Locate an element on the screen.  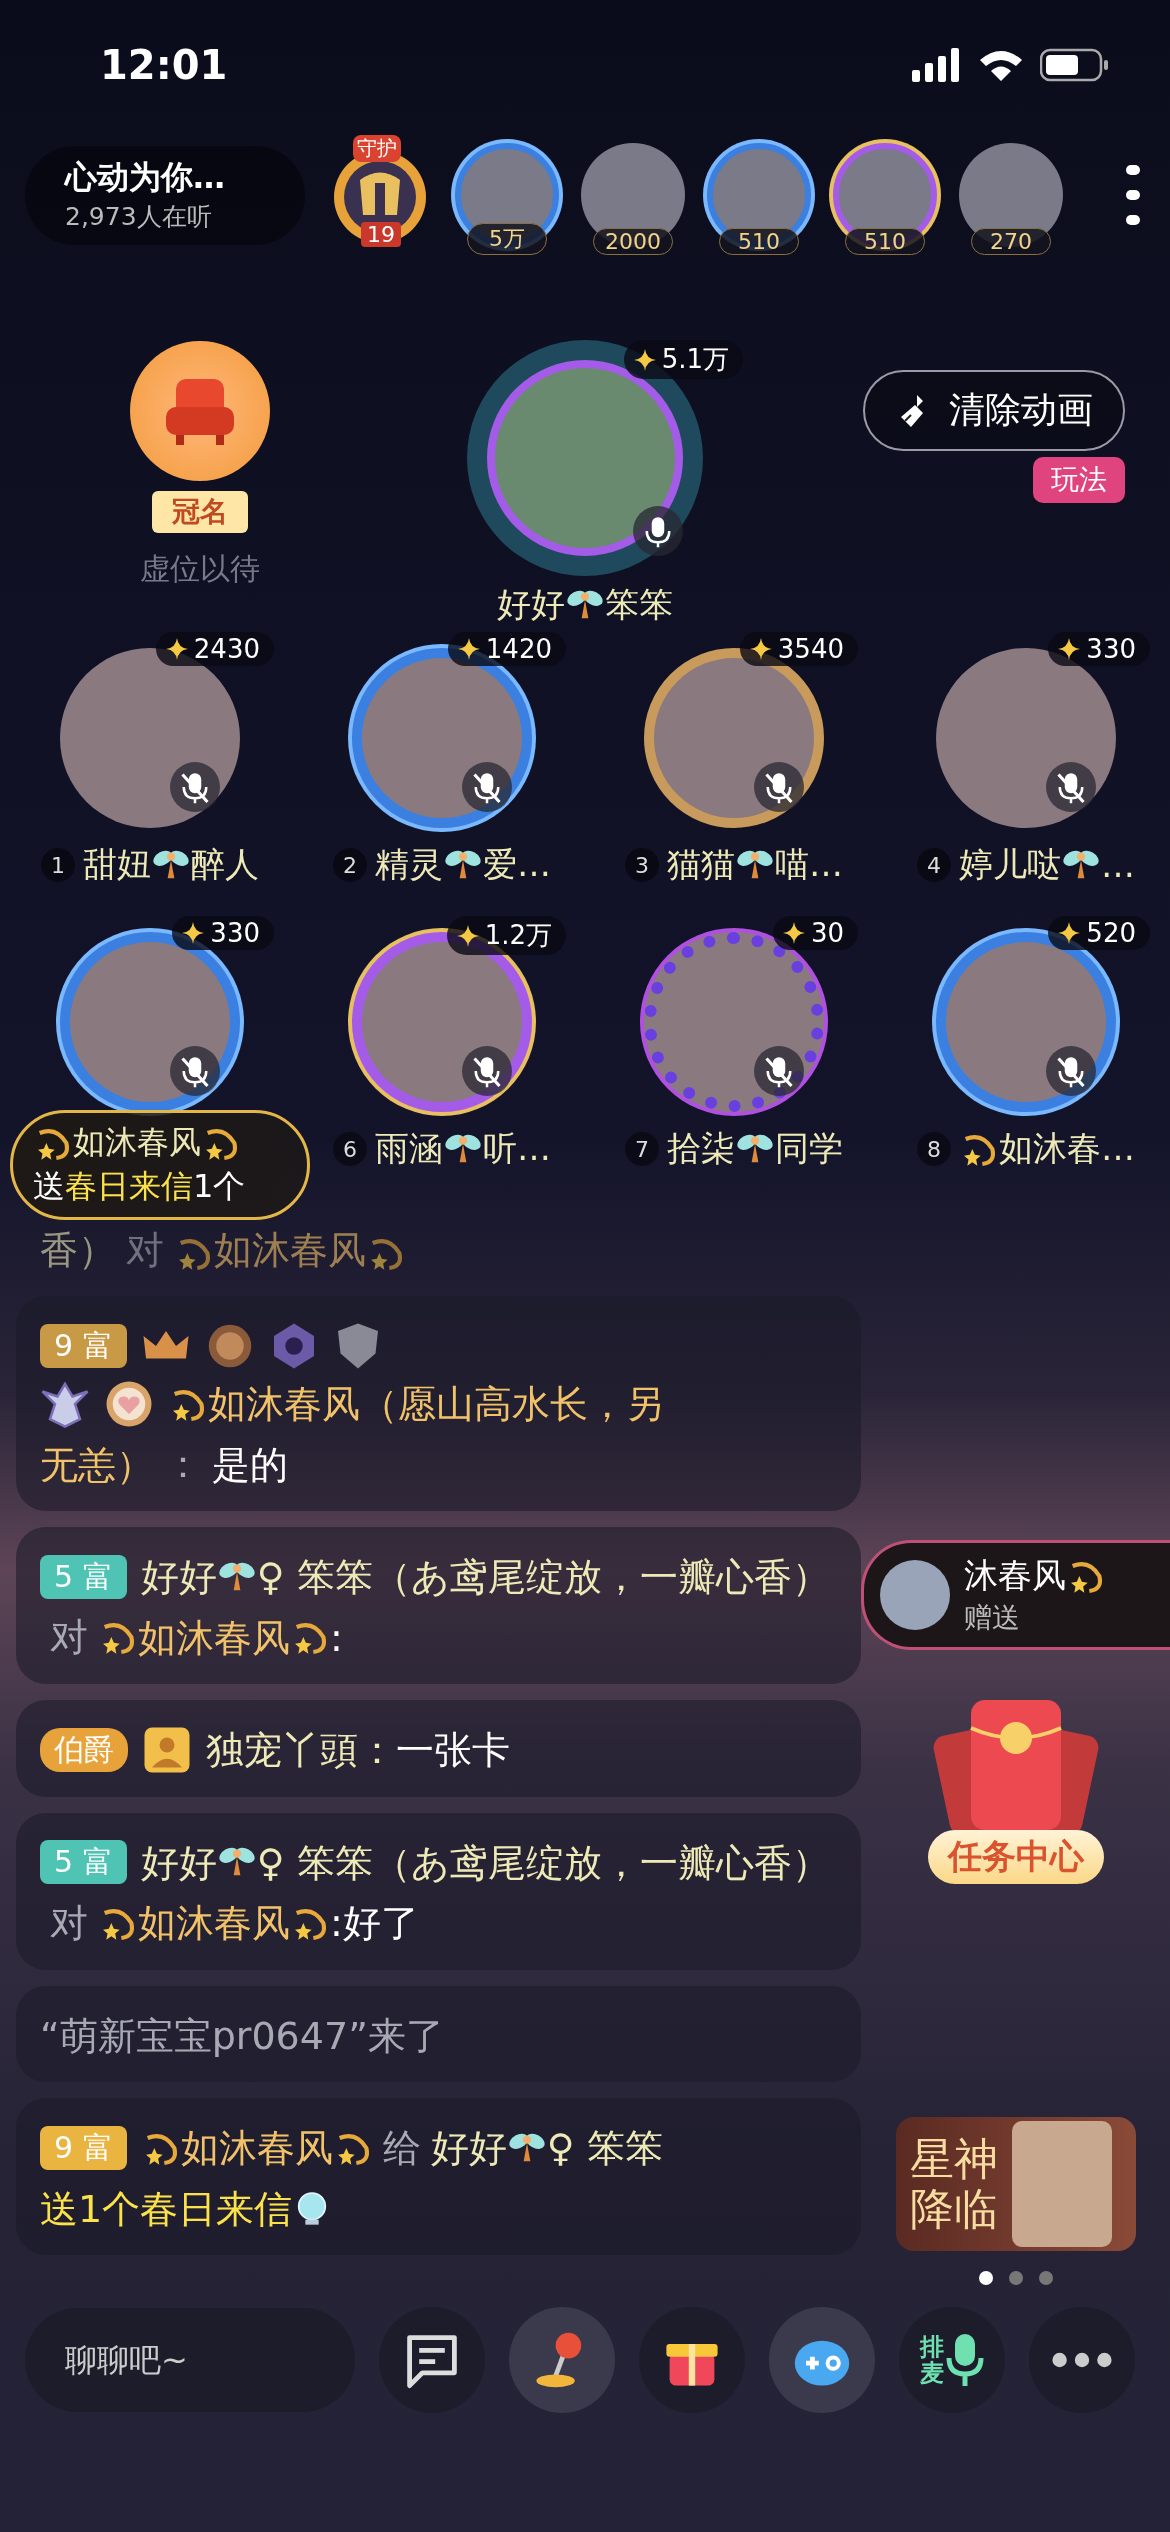
message-text: 1个 is located at coordinates (219, 1186).